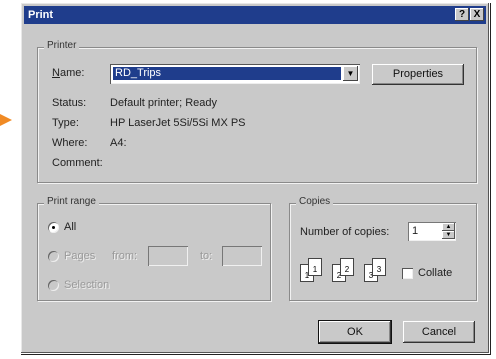  What do you see at coordinates (41, 15) in the screenshot?
I see `dialog-title: Print` at bounding box center [41, 15].